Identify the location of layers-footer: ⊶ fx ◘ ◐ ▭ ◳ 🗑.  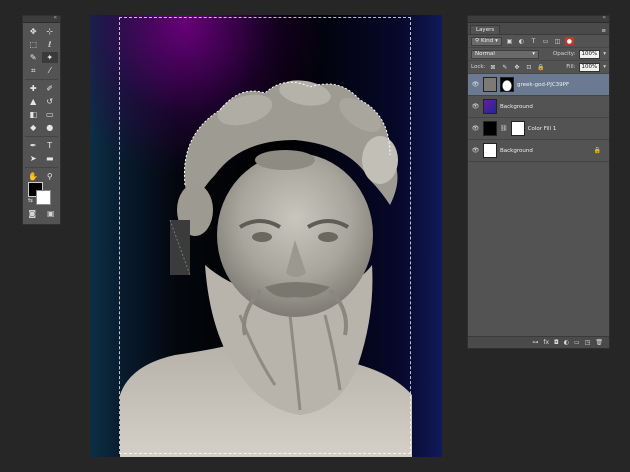
(538, 342).